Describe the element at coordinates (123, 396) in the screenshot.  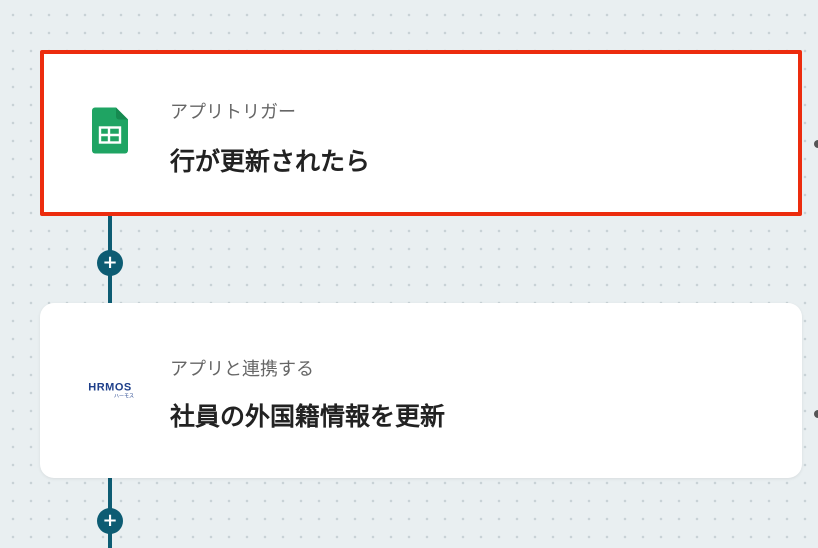
I see `hrmos-logo-subtext: ハーモス` at that location.